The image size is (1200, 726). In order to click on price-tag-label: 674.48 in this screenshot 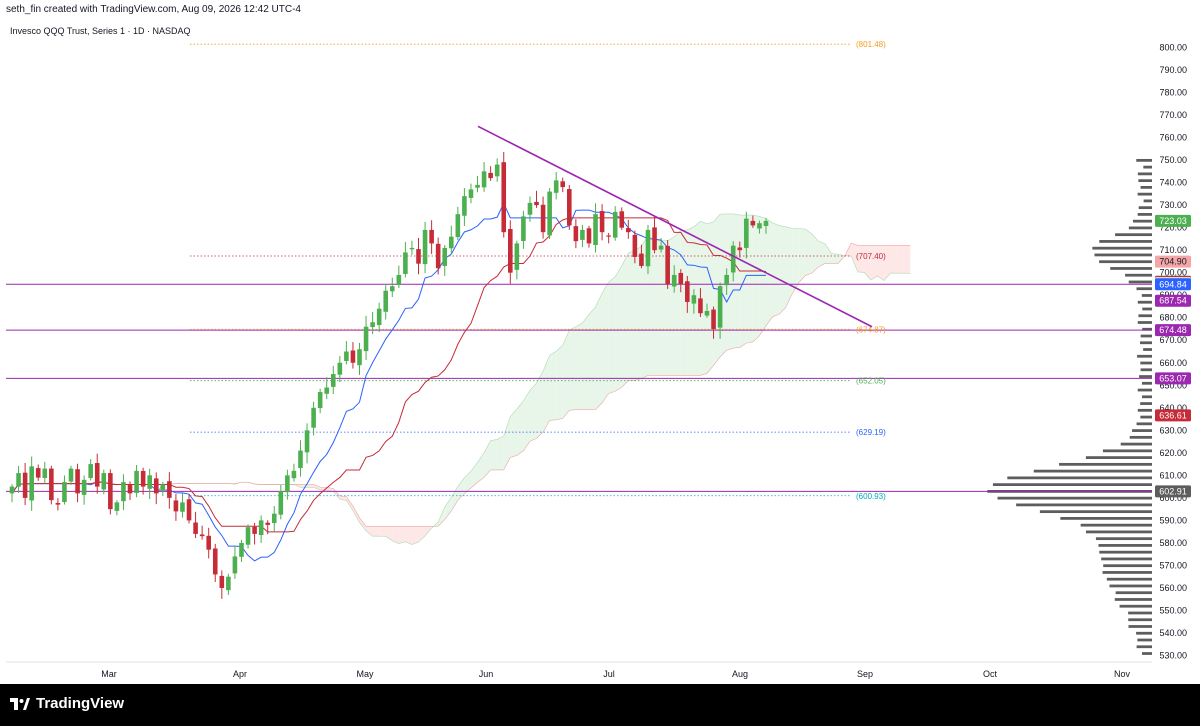, I will do `click(1173, 330)`.